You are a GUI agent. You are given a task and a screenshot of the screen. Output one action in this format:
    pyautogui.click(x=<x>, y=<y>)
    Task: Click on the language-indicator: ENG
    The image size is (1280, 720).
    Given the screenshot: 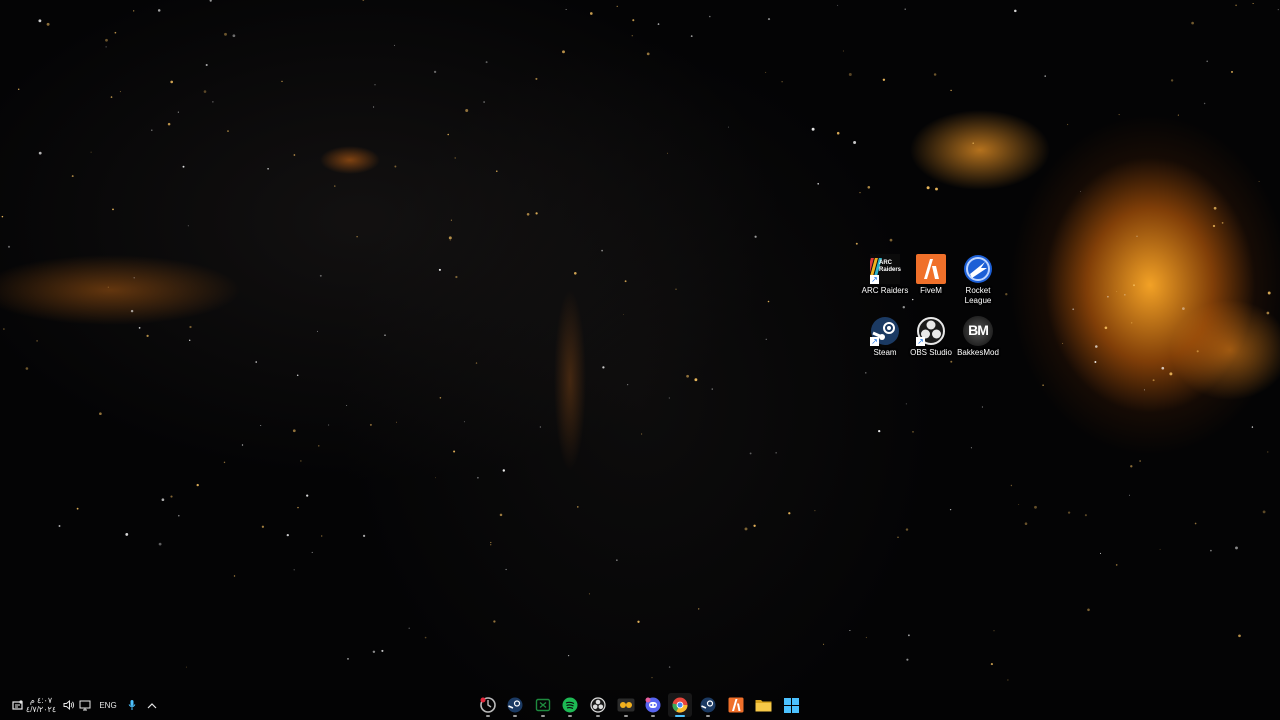 What is the action you would take?
    pyautogui.click(x=108, y=705)
    